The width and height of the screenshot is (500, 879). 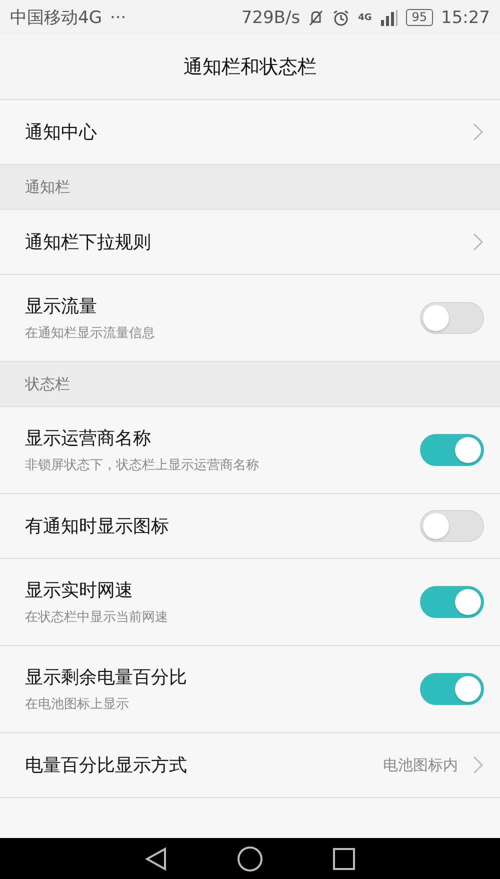 What do you see at coordinates (465, 18) in the screenshot?
I see `clock: 15:27` at bounding box center [465, 18].